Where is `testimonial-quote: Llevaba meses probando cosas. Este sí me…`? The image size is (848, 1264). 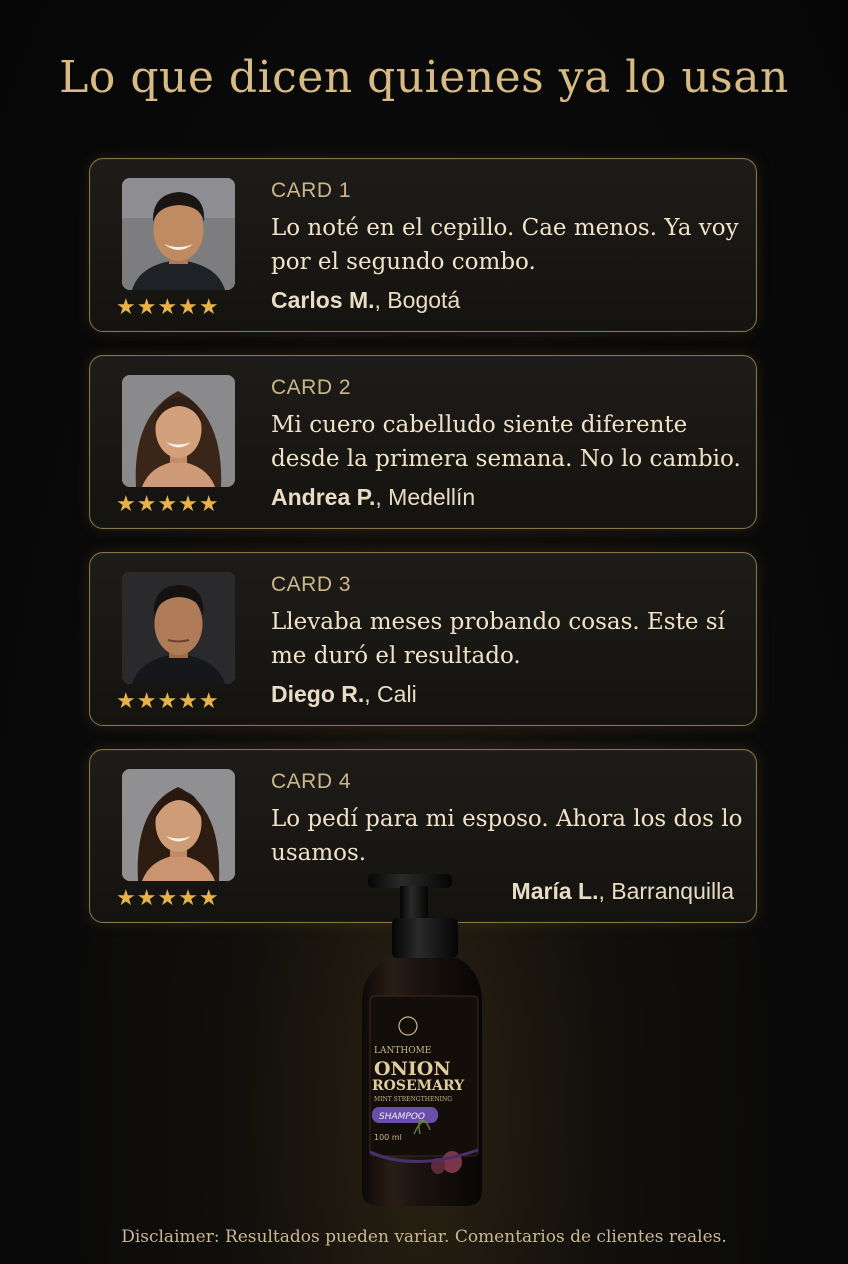
testimonial-quote: Llevaba meses probando cosas. Este sí me… is located at coordinates (498, 639).